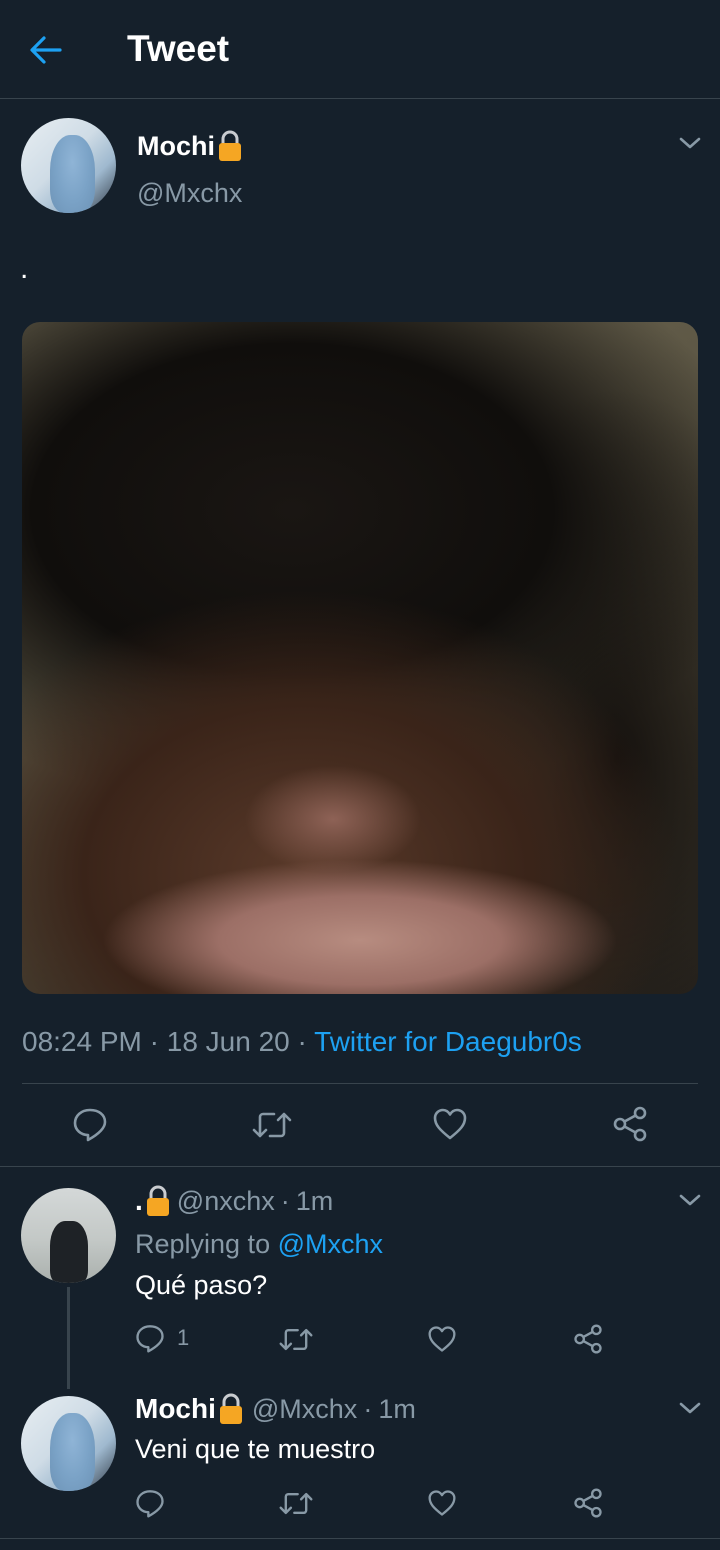 The height and width of the screenshot is (1550, 720). Describe the element at coordinates (175, 1409) in the screenshot. I see `reply-author-name: Mochi` at that location.